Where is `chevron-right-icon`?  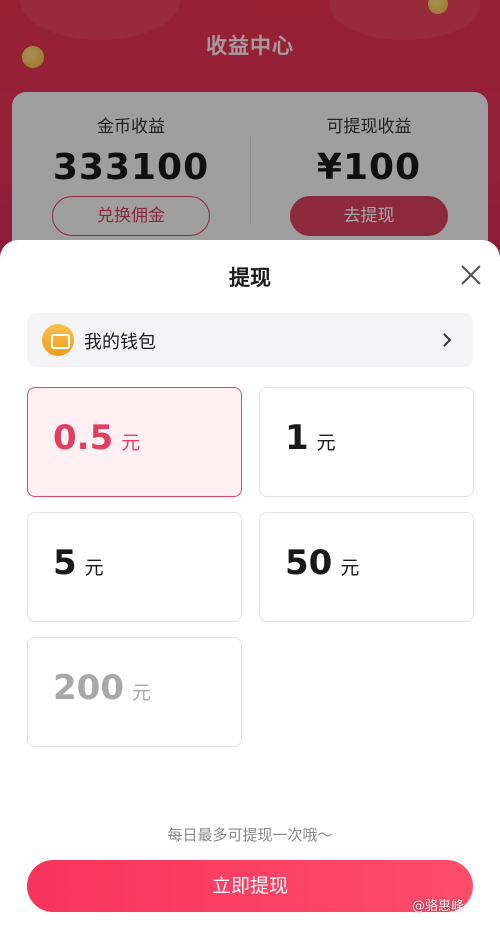 chevron-right-icon is located at coordinates (447, 340).